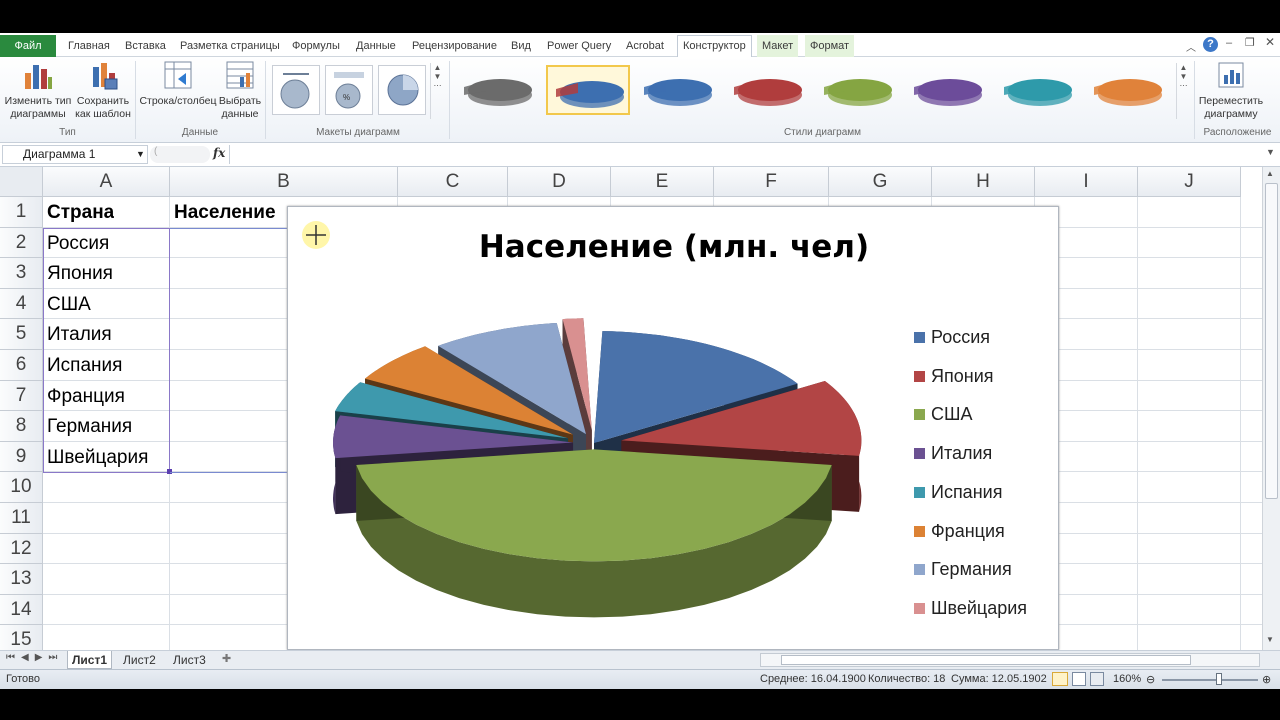 The height and width of the screenshot is (720, 1280). What do you see at coordinates (961, 453) in the screenshot?
I see `legend-entry: Италия` at bounding box center [961, 453].